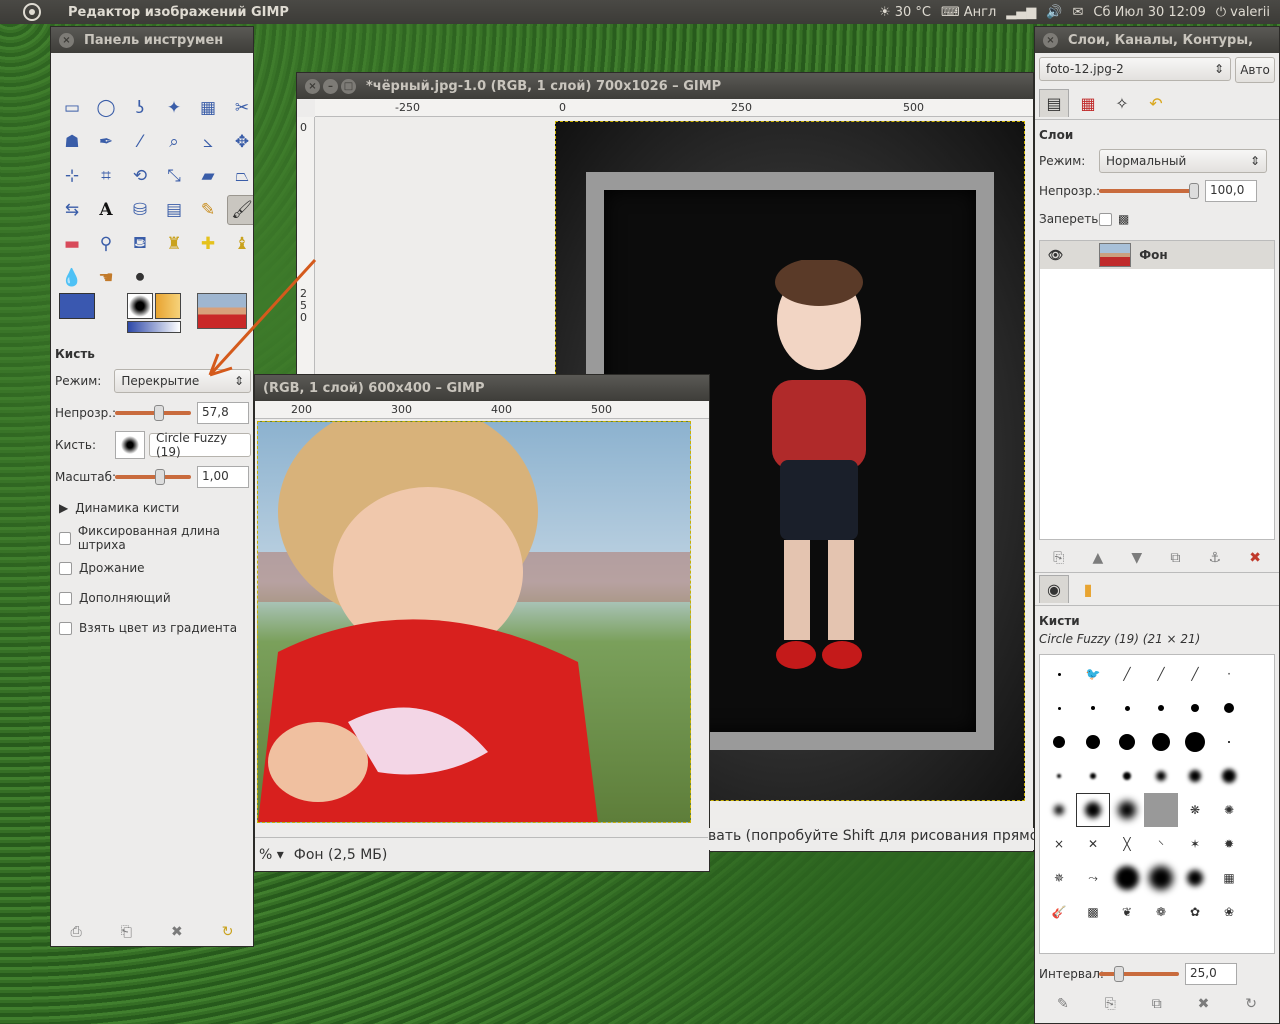  I want to click on opacity-slider, so click(153, 413).